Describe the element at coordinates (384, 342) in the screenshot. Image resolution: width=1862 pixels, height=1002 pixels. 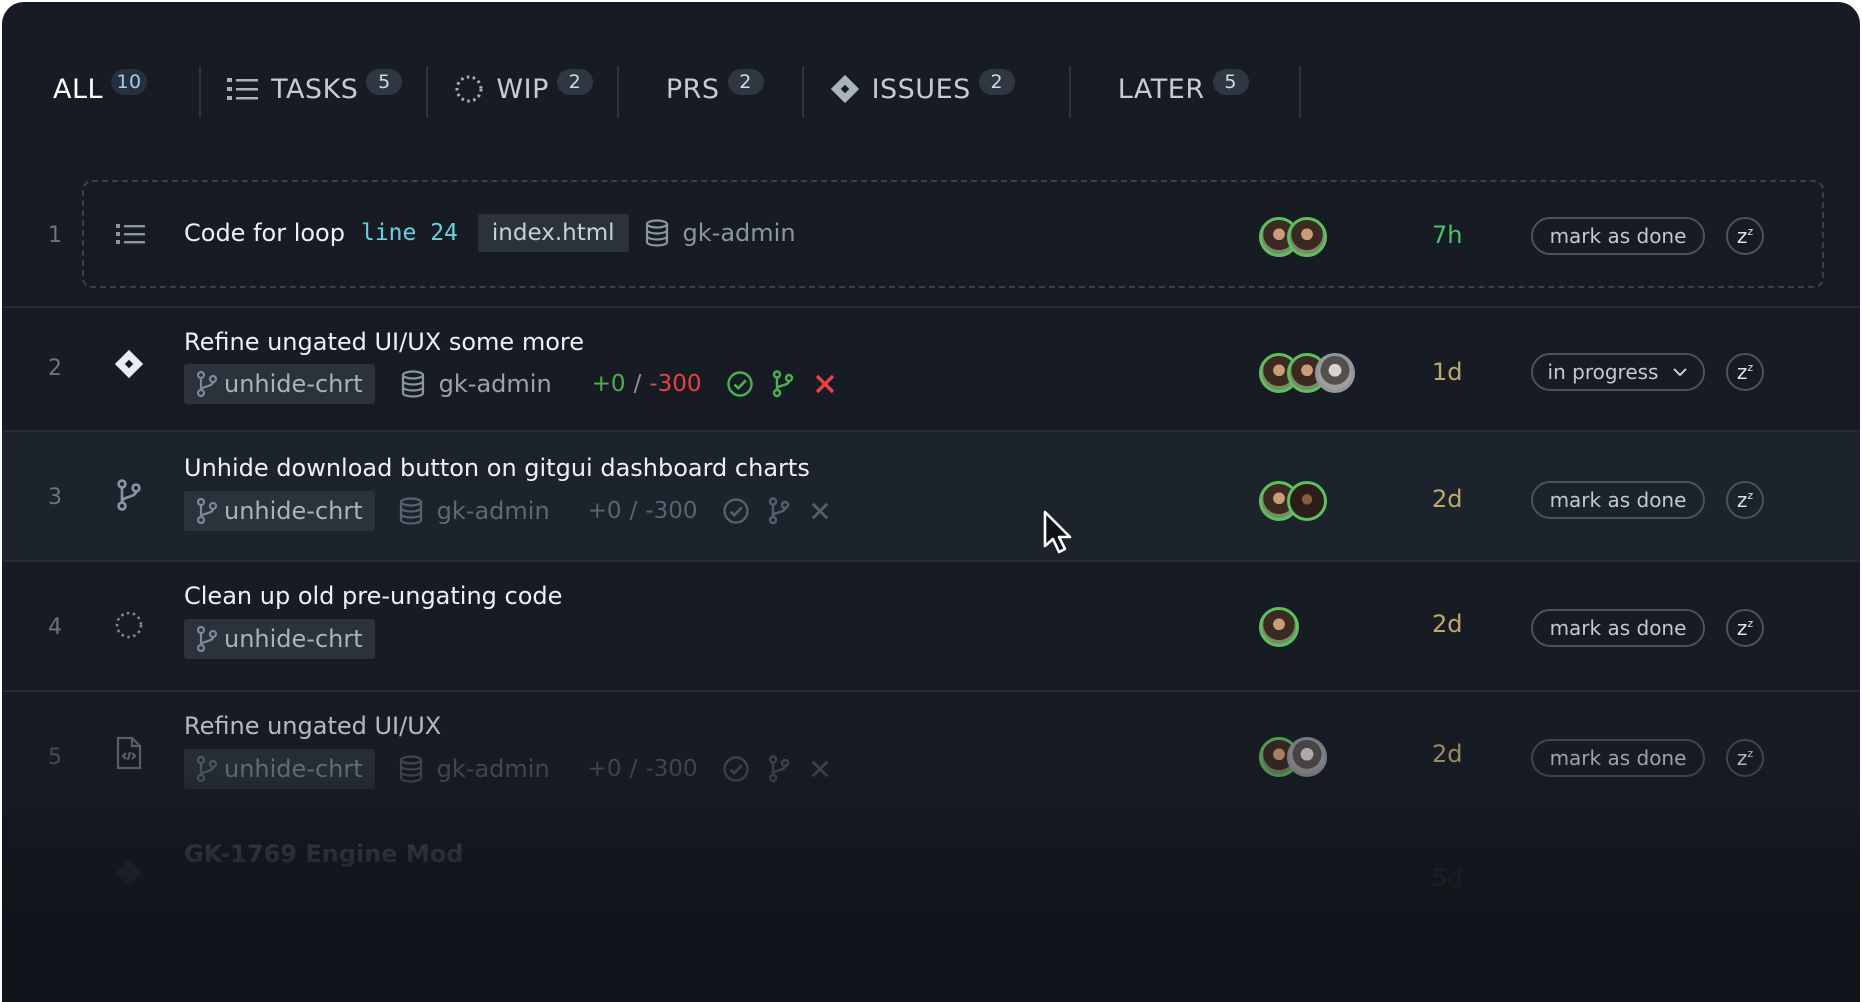
I see `task-title: Refine ungated UI/UX some more` at that location.